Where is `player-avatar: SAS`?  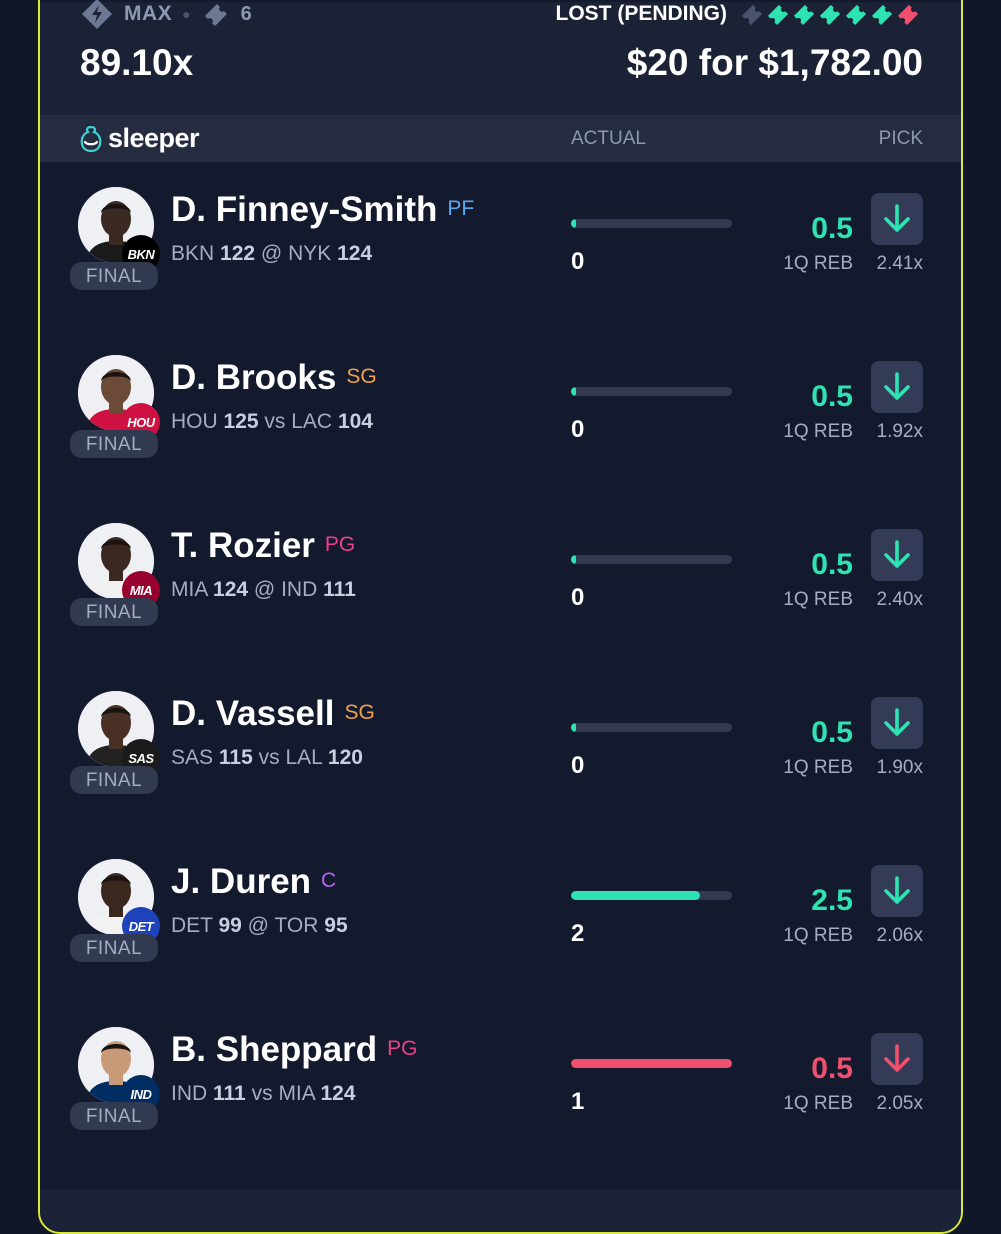 player-avatar: SAS is located at coordinates (119, 734).